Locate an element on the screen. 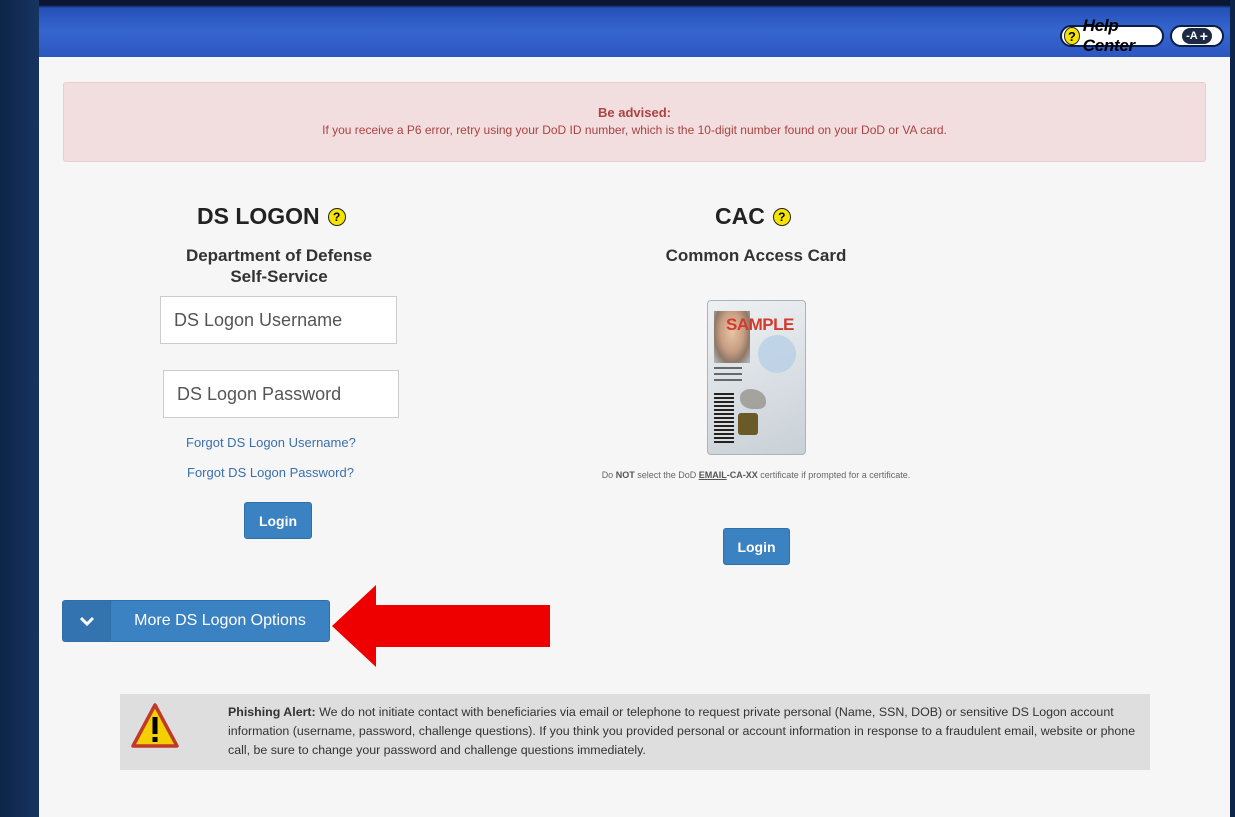 This screenshot has height=817, width=1235. ds-logon-title-text: DS LOGON is located at coordinates (258, 216).